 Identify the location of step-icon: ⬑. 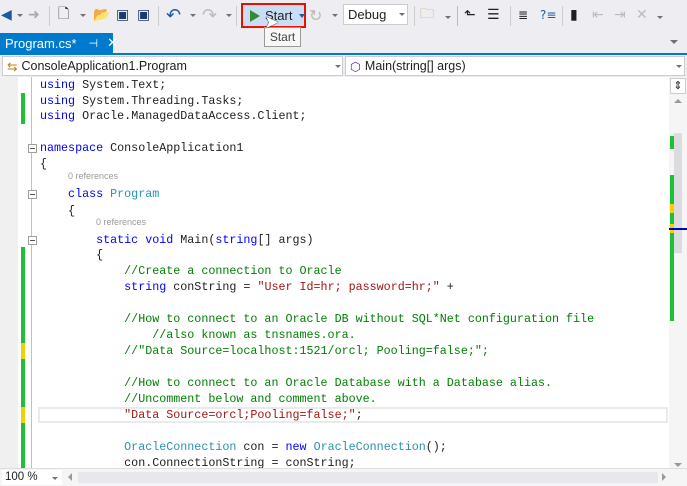
(470, 15).